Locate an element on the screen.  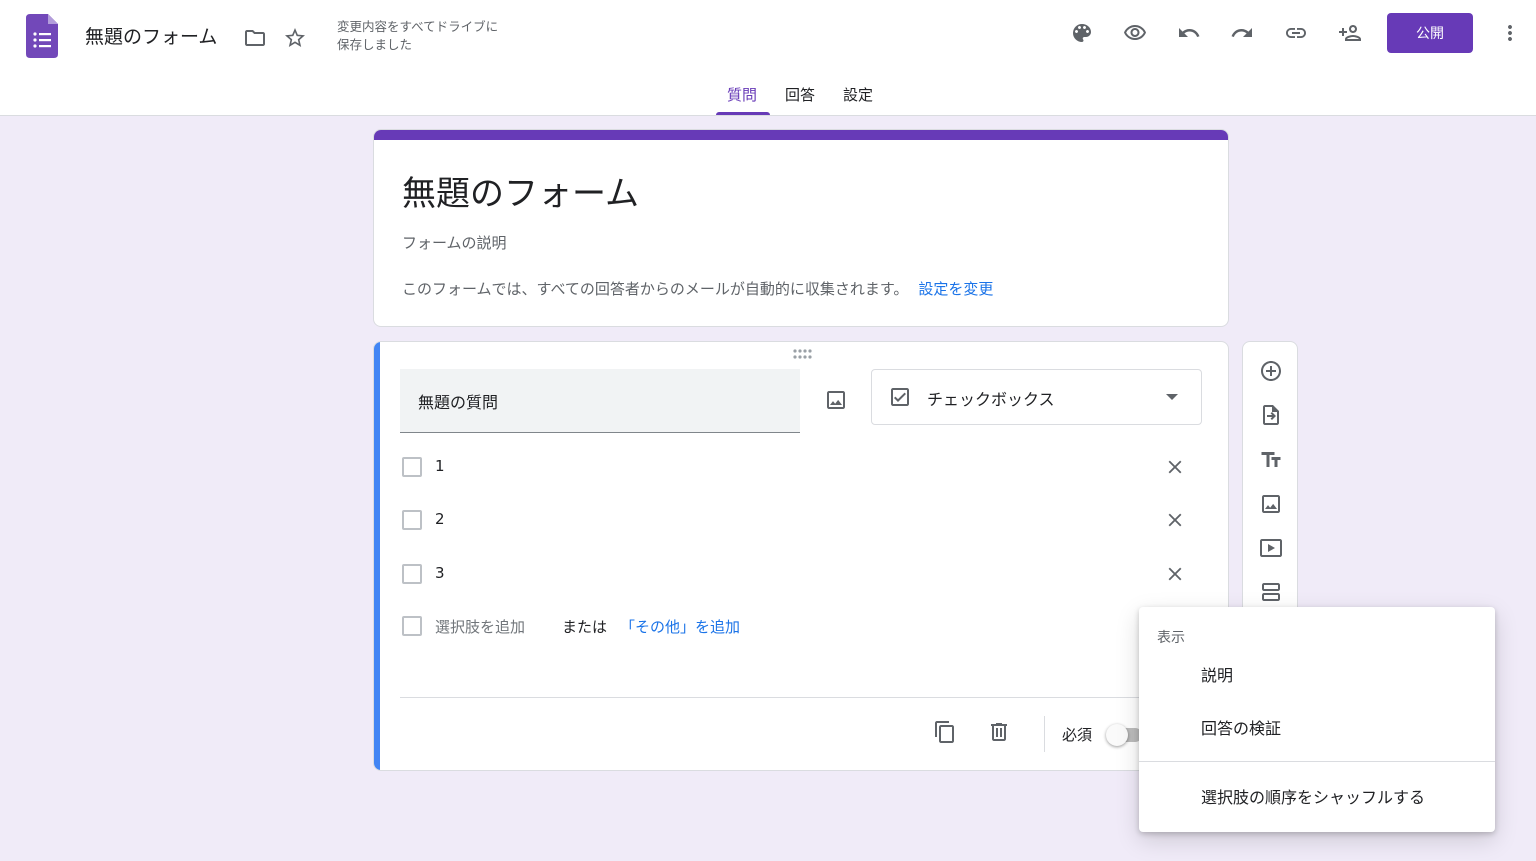
option-label: 3 is located at coordinates (440, 573).